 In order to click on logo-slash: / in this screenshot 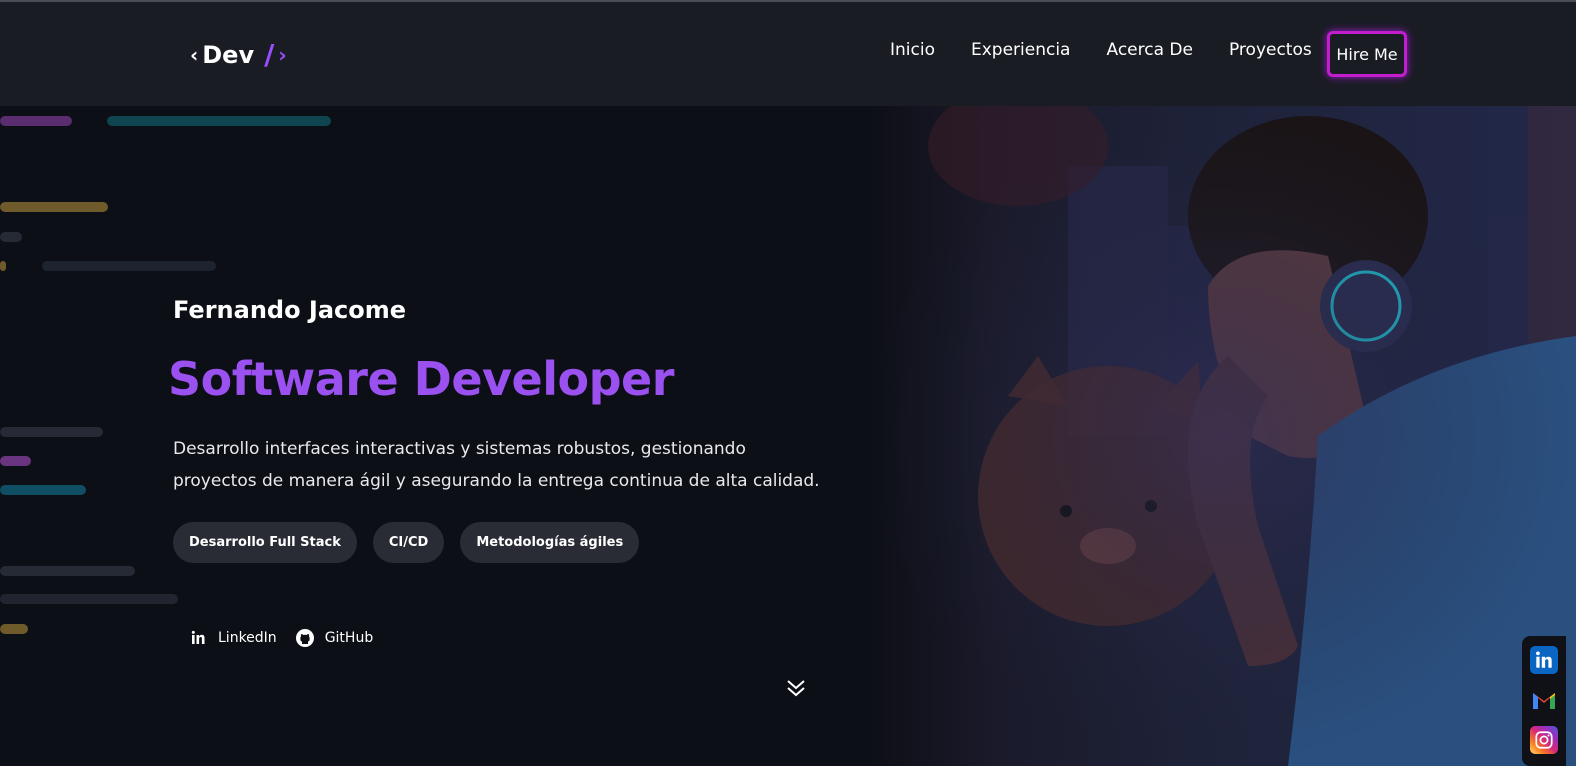, I will do `click(269, 54)`.